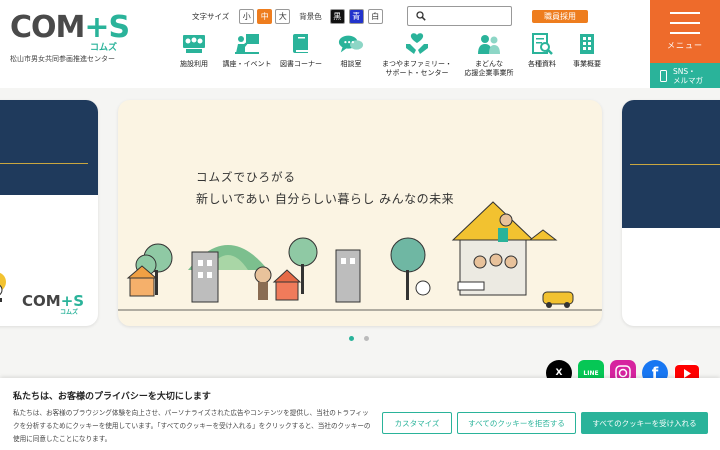  I want to click on site-search, so click(459, 16).